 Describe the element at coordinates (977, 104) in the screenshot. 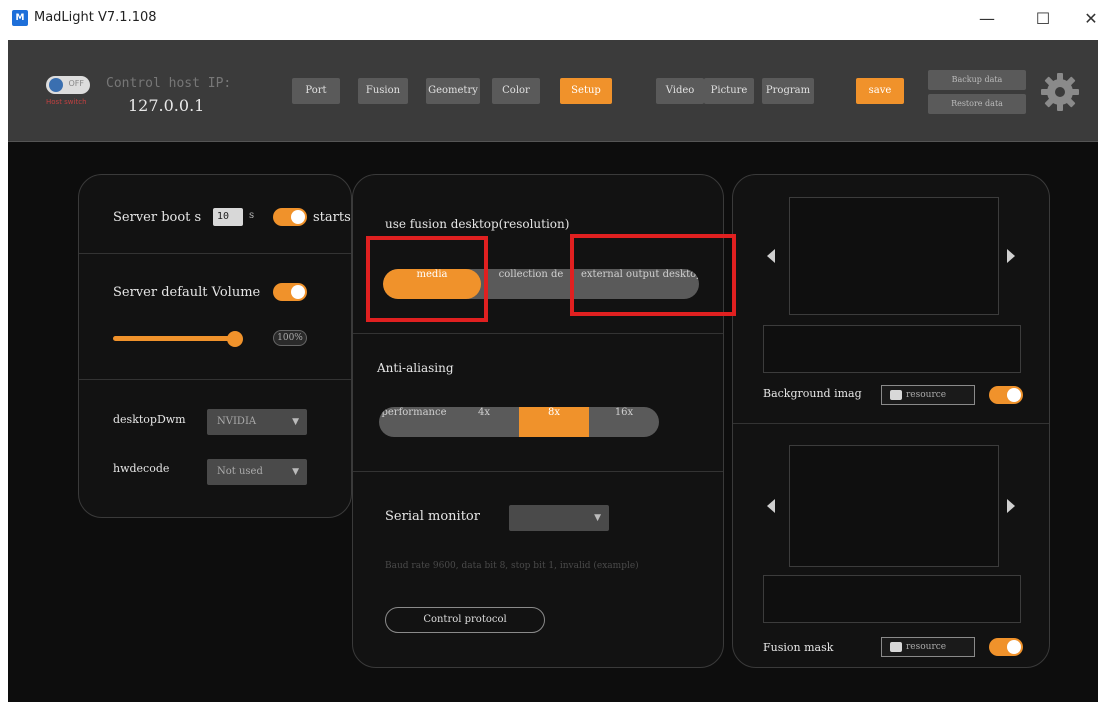

I see `restore-data-button: Restore data` at that location.